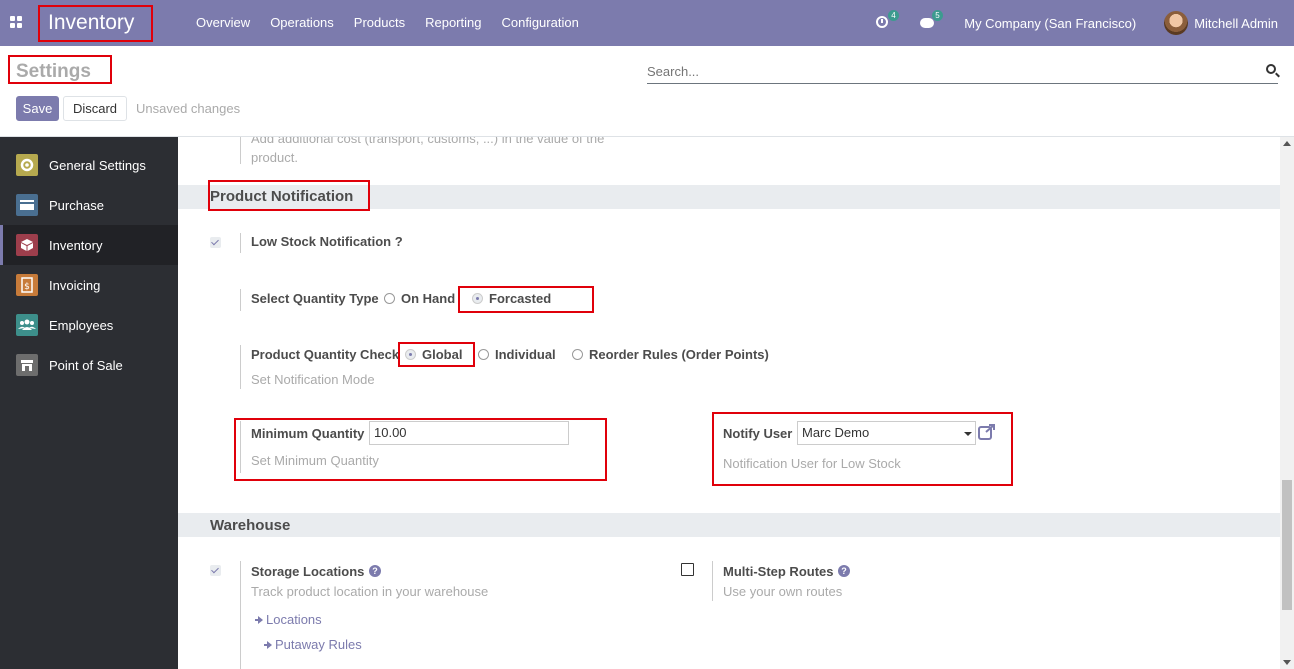 This screenshot has height=669, width=1294. What do you see at coordinates (60, 69) in the screenshot?
I see `page-title: Settings` at bounding box center [60, 69].